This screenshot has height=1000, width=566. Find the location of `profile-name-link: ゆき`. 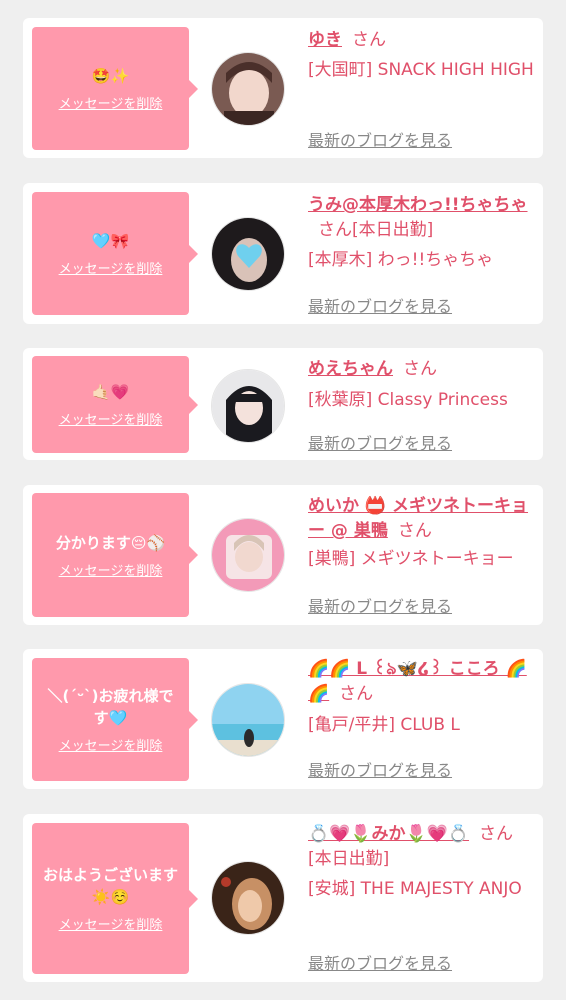

profile-name-link: ゆき is located at coordinates (325, 40).